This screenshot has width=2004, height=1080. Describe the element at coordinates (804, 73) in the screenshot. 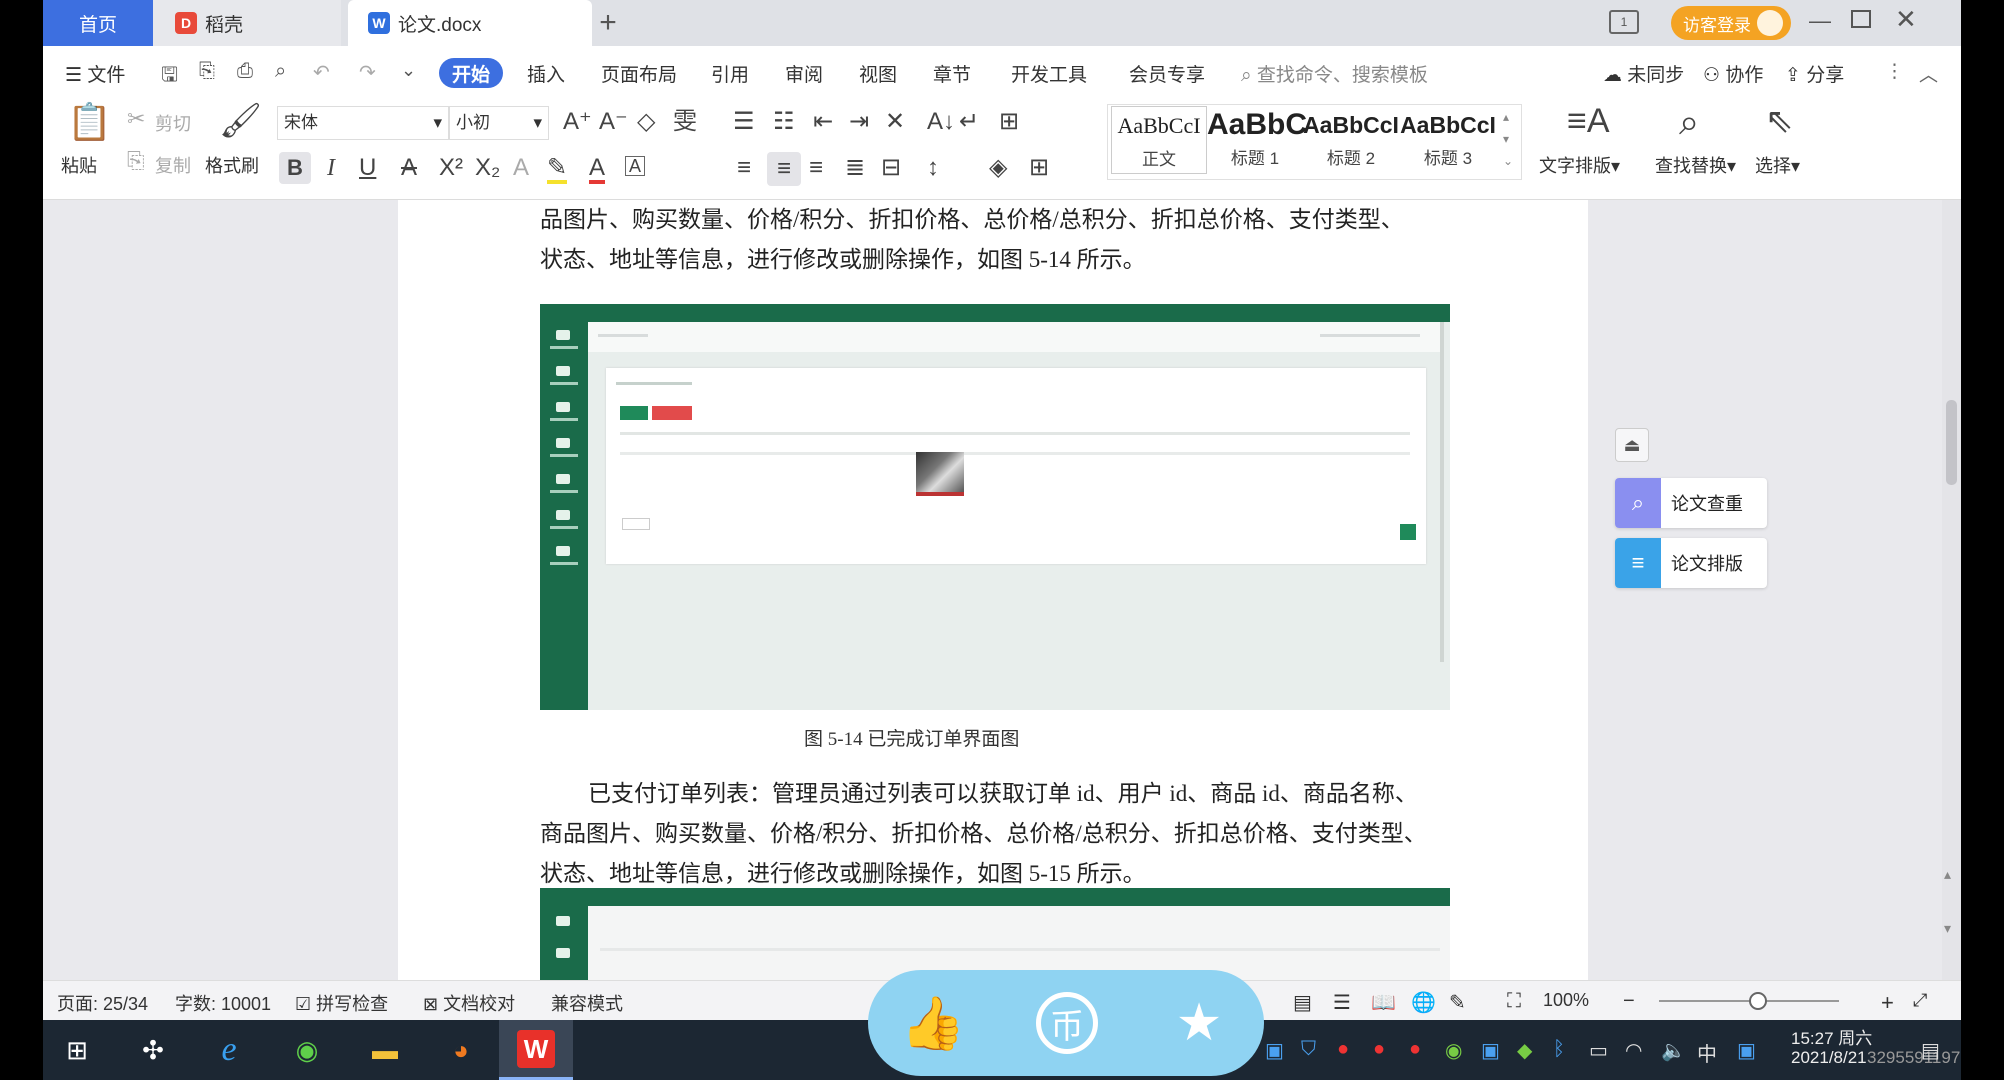

I see `menu-review: 审阅` at that location.